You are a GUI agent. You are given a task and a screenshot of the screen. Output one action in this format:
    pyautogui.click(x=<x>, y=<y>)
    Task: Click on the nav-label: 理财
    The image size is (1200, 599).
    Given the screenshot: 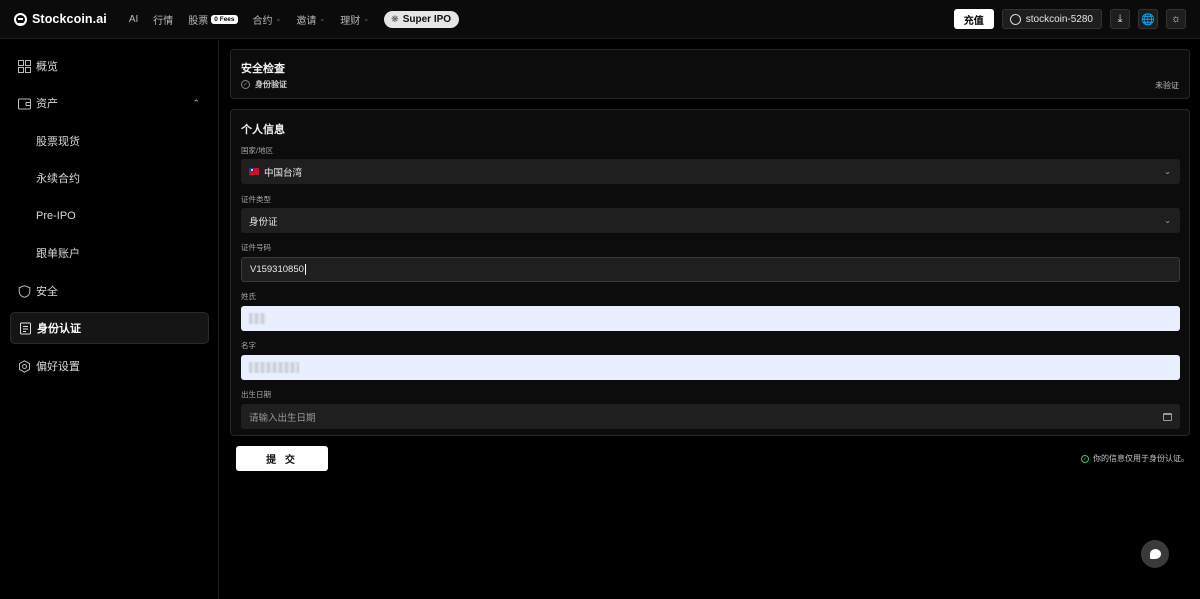 What is the action you would take?
    pyautogui.click(x=350, y=21)
    